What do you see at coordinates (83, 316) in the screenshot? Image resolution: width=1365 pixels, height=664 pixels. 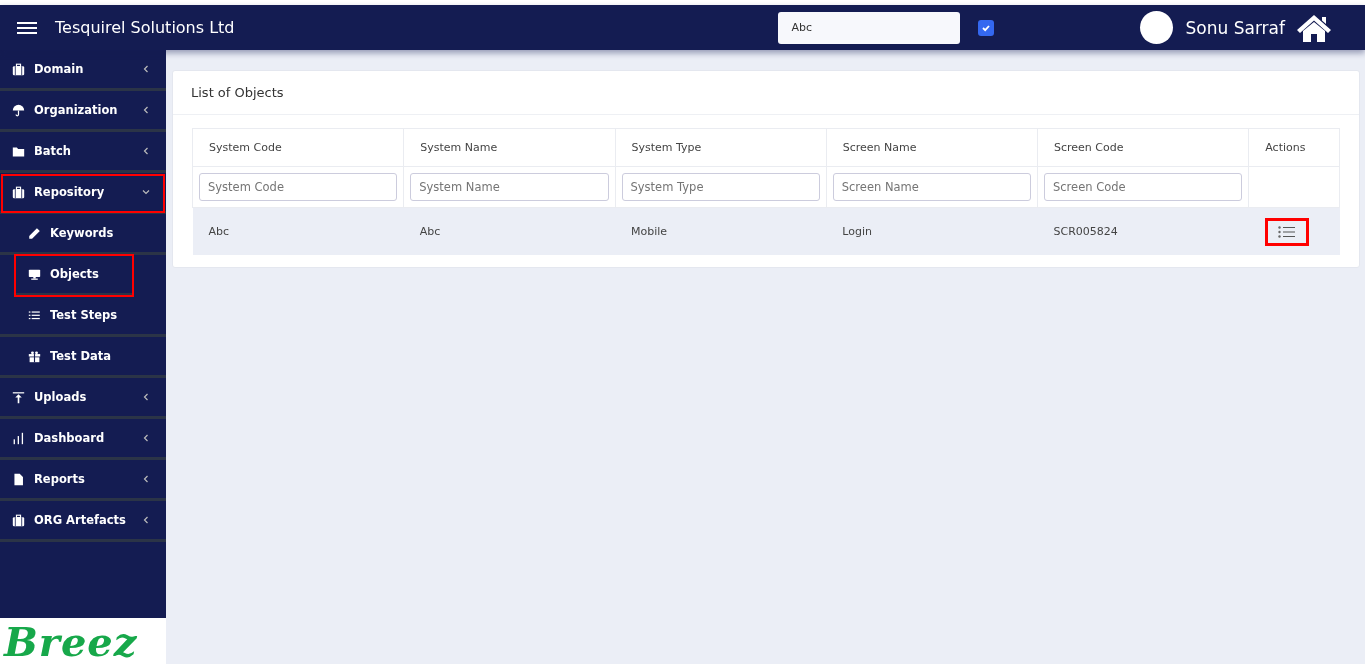 I see `sidebar-item: Test Steps` at bounding box center [83, 316].